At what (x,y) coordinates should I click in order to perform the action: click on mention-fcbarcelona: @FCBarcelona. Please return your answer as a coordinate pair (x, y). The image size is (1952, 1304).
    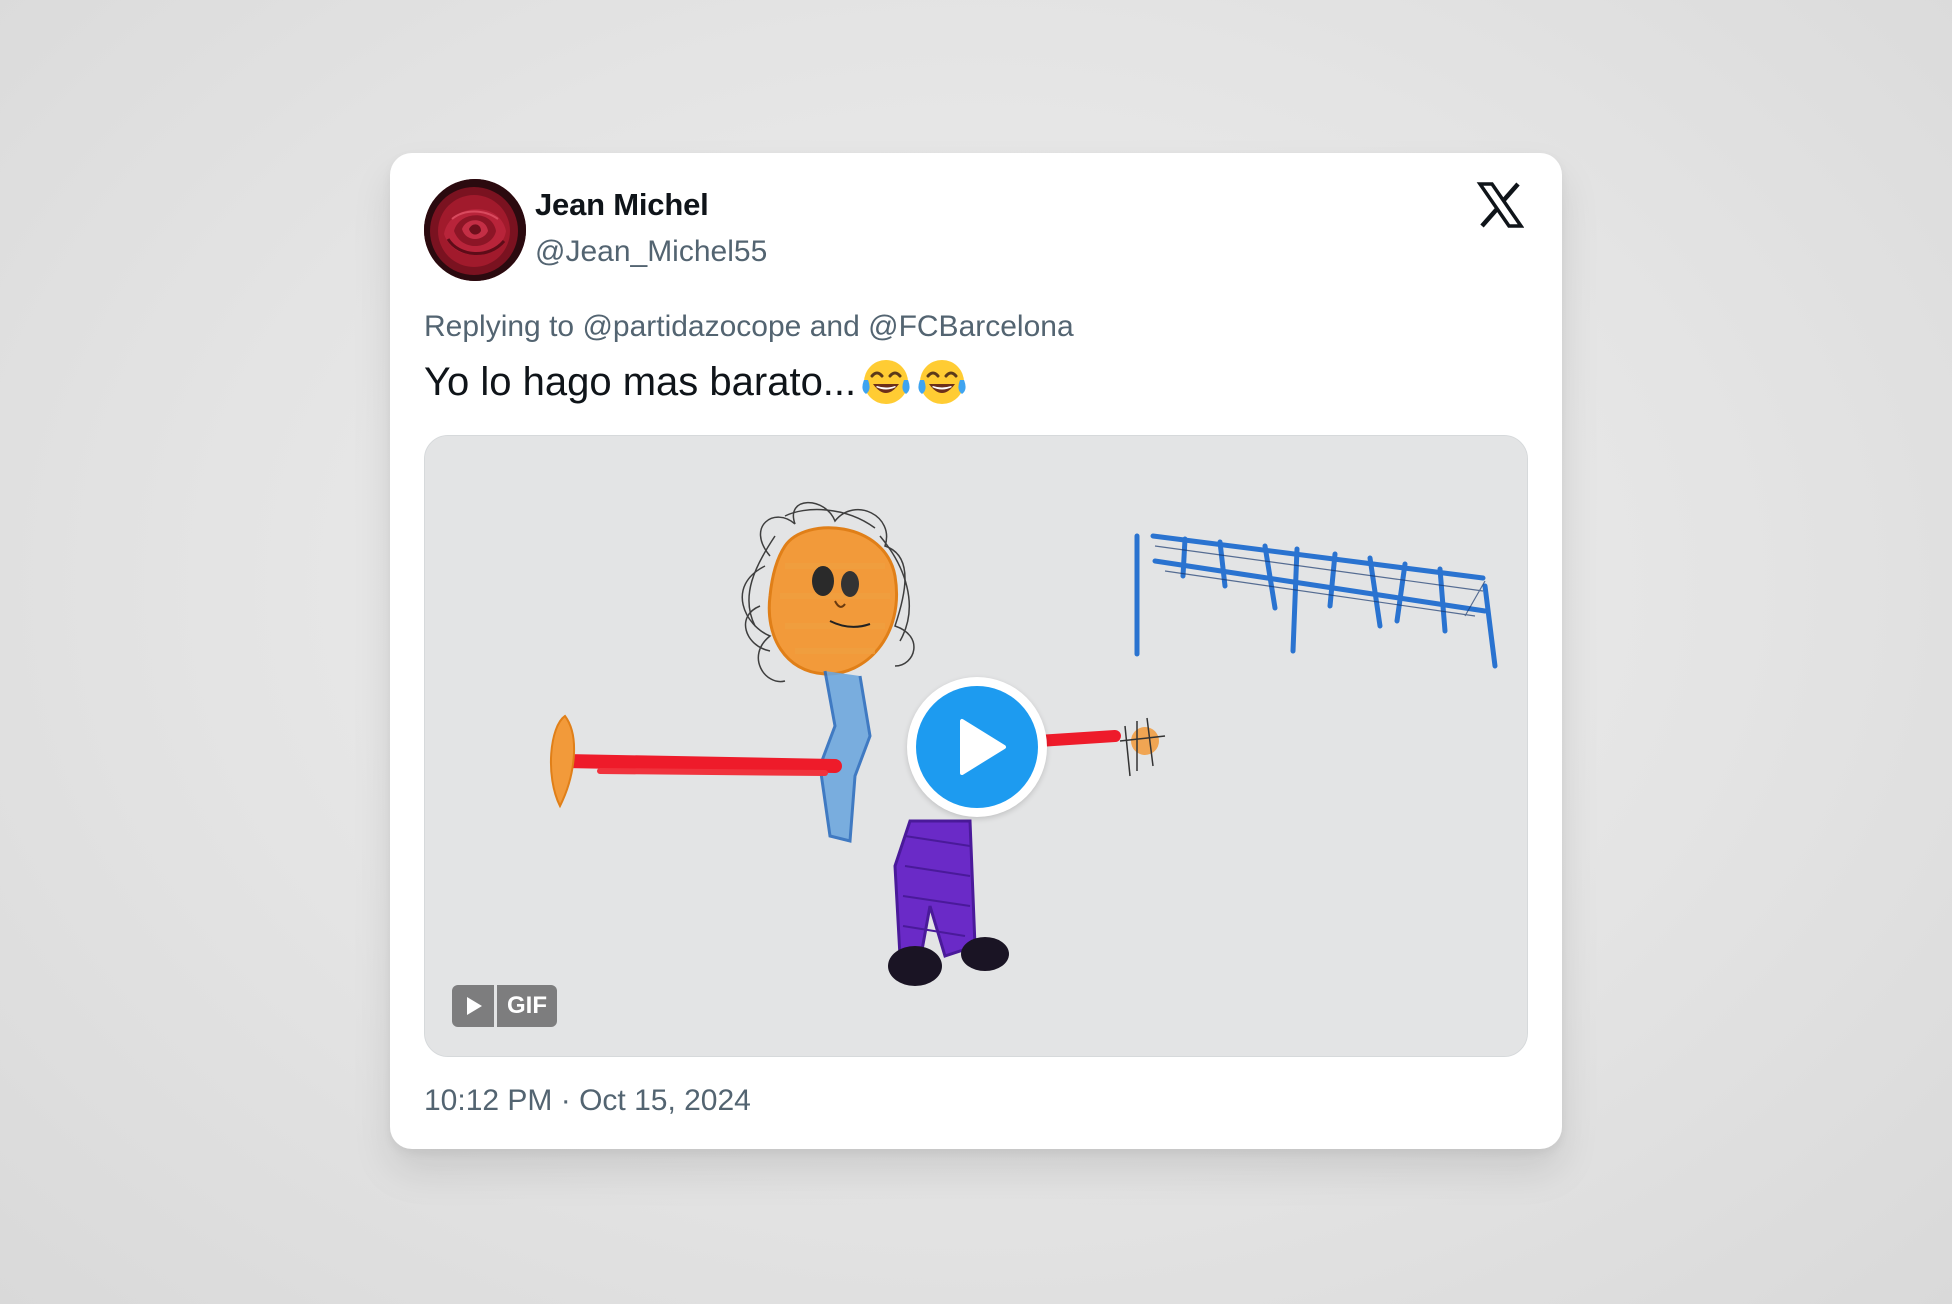
    Looking at the image, I should click on (971, 326).